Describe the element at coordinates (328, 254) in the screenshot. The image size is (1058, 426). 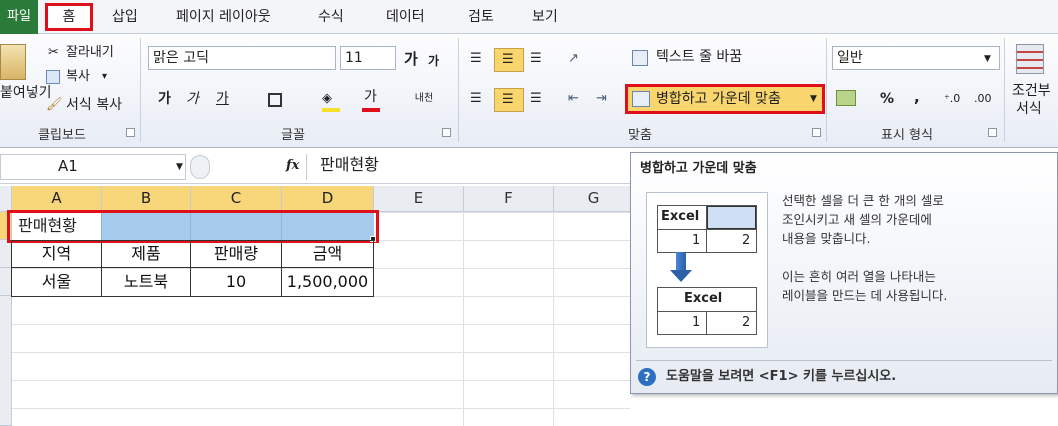
I see `cell-d2: 금액` at that location.